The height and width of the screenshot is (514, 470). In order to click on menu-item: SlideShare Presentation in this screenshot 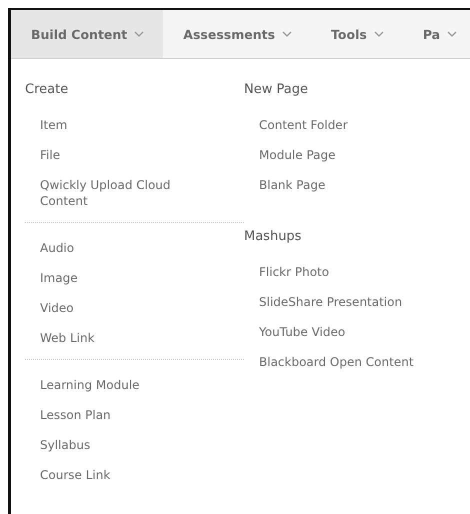, I will do `click(330, 302)`.